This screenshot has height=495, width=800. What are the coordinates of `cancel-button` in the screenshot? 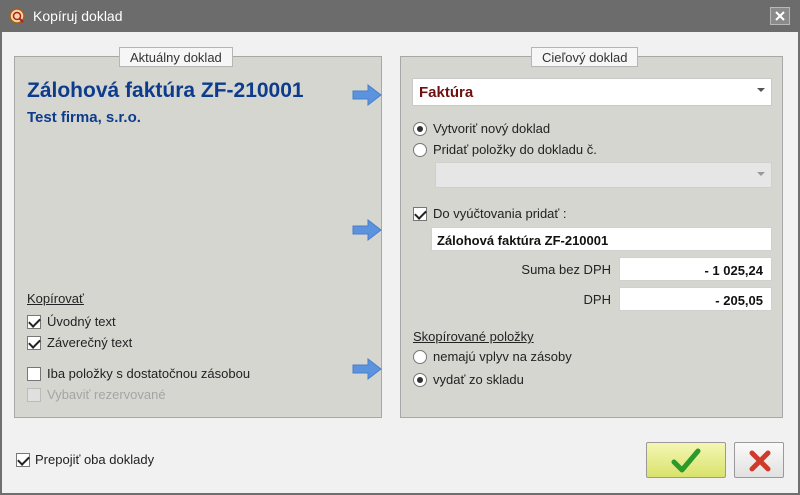 It's located at (759, 460).